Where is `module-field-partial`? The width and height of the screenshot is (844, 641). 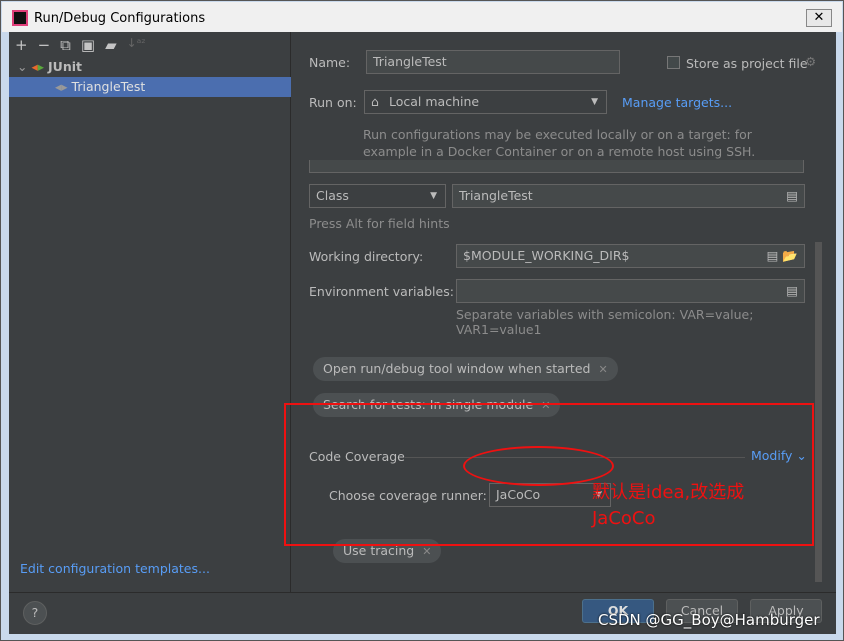 module-field-partial is located at coordinates (556, 166).